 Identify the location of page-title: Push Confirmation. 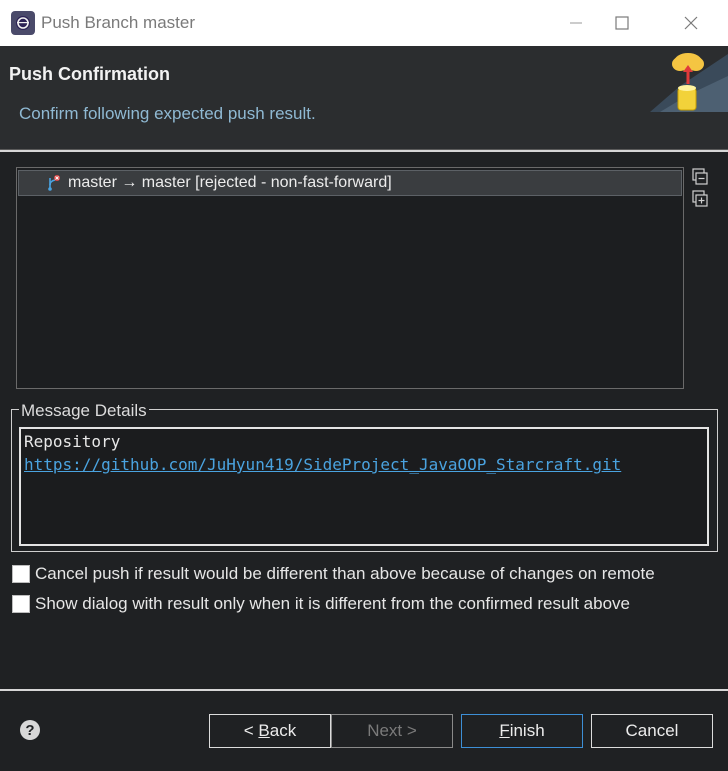
(89, 74).